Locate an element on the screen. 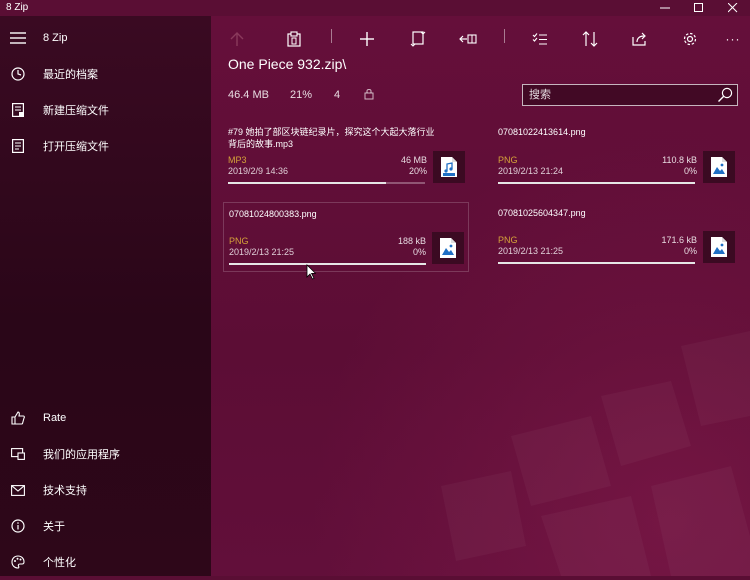 The width and height of the screenshot is (750, 580). sidebar-item-label: 关于 is located at coordinates (54, 527).